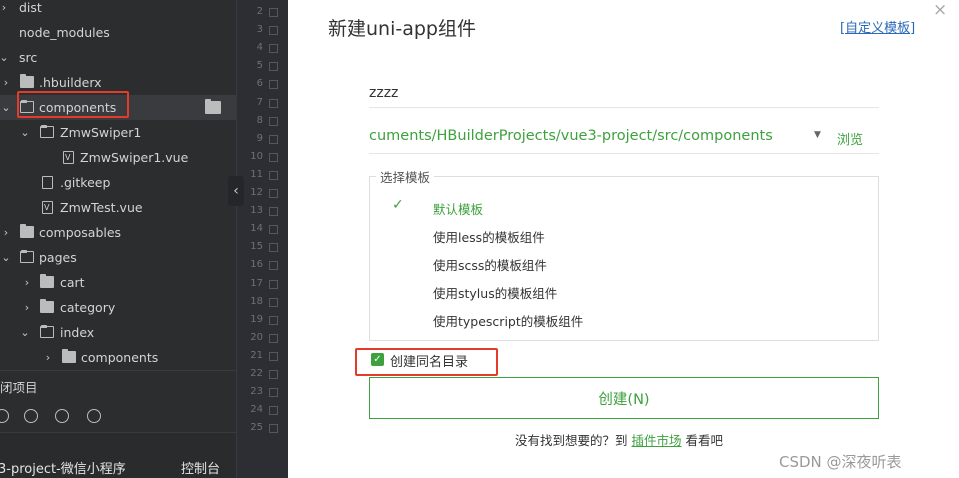  I want to click on tree-item-zmwswiper1: ⌄ ZmwSwiper1, so click(118, 132).